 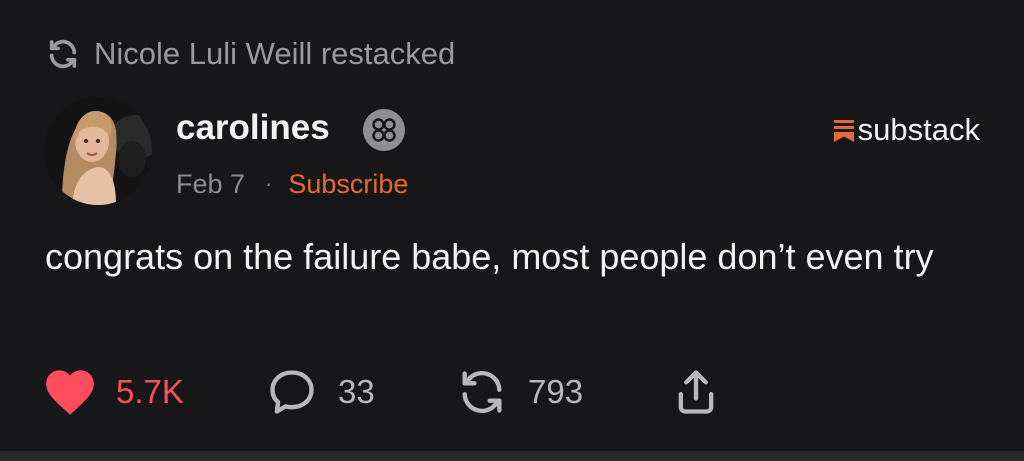 I want to click on comment-button: 33, so click(x=320, y=392).